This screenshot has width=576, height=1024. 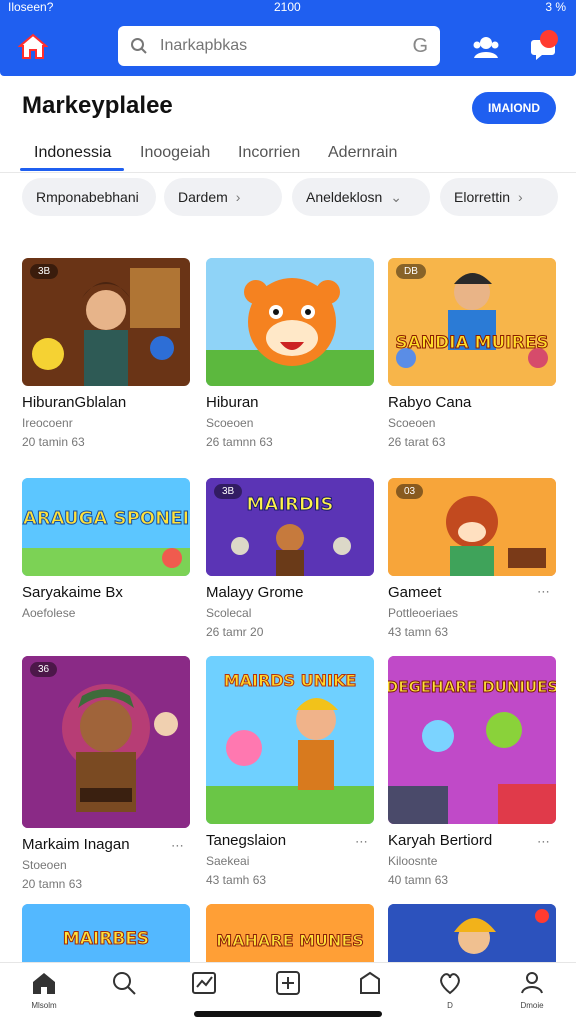 What do you see at coordinates (47, 423) in the screenshot?
I see `card-subtitle: Ireocoenr` at bounding box center [47, 423].